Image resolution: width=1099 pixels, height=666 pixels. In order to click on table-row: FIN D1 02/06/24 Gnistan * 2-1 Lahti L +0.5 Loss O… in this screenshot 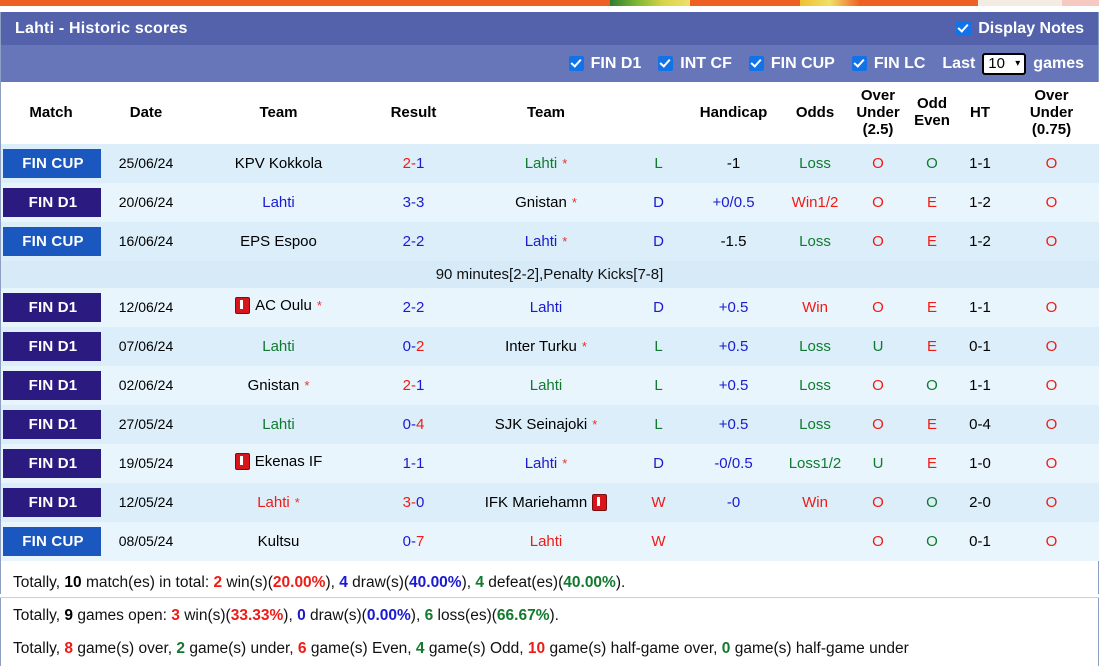, I will do `click(550, 386)`.